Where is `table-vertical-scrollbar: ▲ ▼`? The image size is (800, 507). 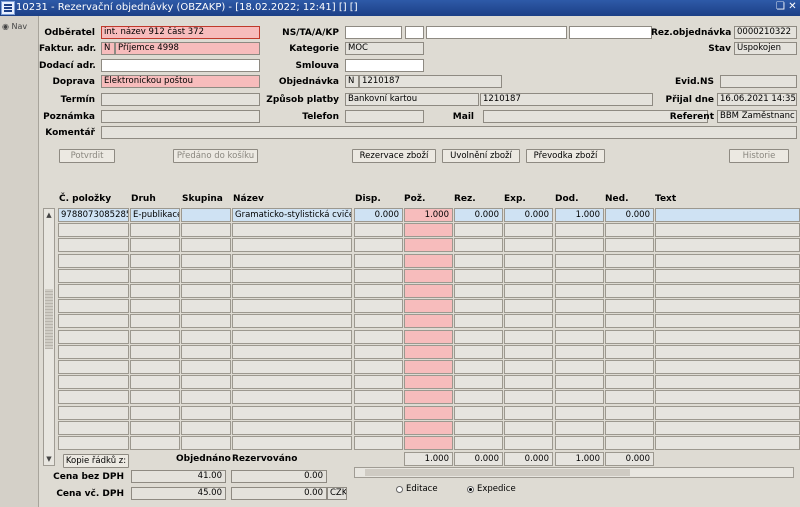
table-vertical-scrollbar: ▲ ▼ is located at coordinates (49, 337).